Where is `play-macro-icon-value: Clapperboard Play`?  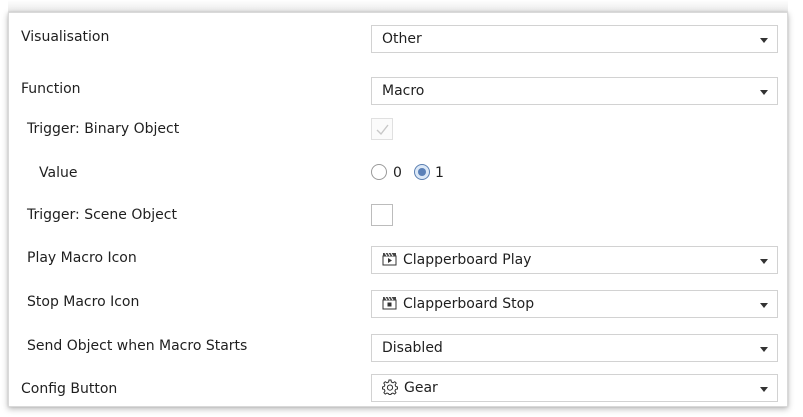
play-macro-icon-value: Clapperboard Play is located at coordinates (467, 260).